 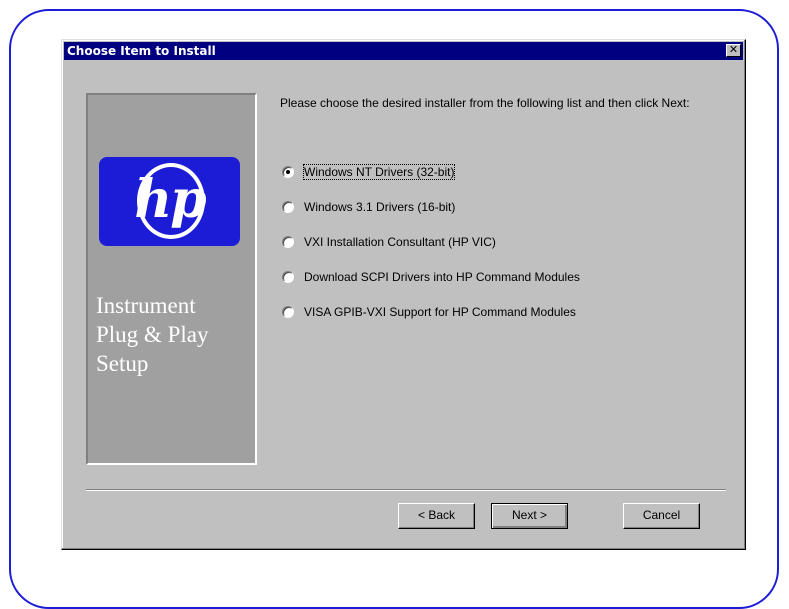 I want to click on back-button: < Back, so click(x=436, y=516).